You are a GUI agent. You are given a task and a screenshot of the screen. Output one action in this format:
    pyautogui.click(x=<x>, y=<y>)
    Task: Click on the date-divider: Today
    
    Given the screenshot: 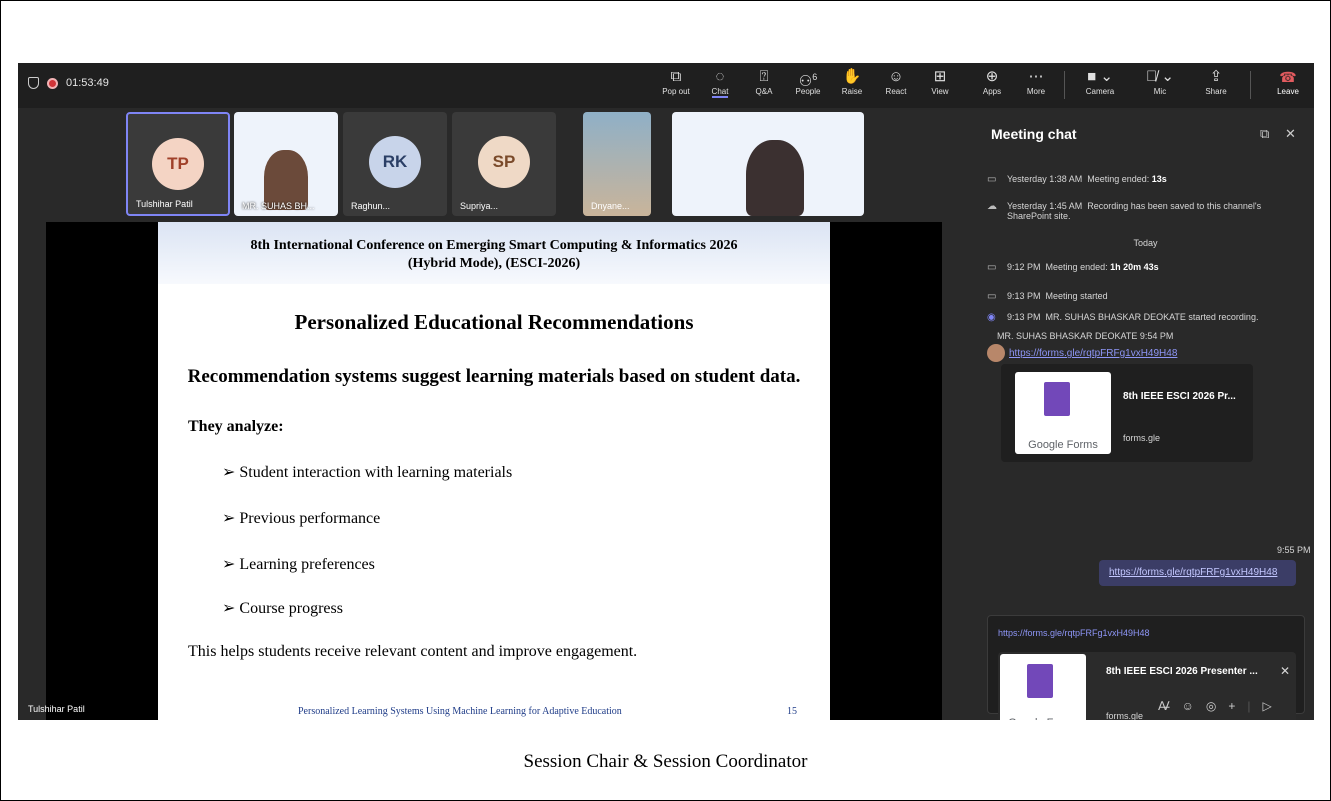 What is the action you would take?
    pyautogui.click(x=1145, y=243)
    